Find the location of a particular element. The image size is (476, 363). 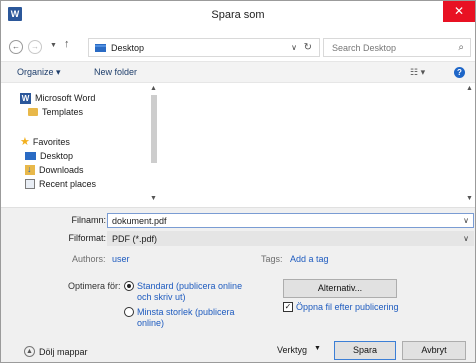

help-icon: ? is located at coordinates (459, 72).